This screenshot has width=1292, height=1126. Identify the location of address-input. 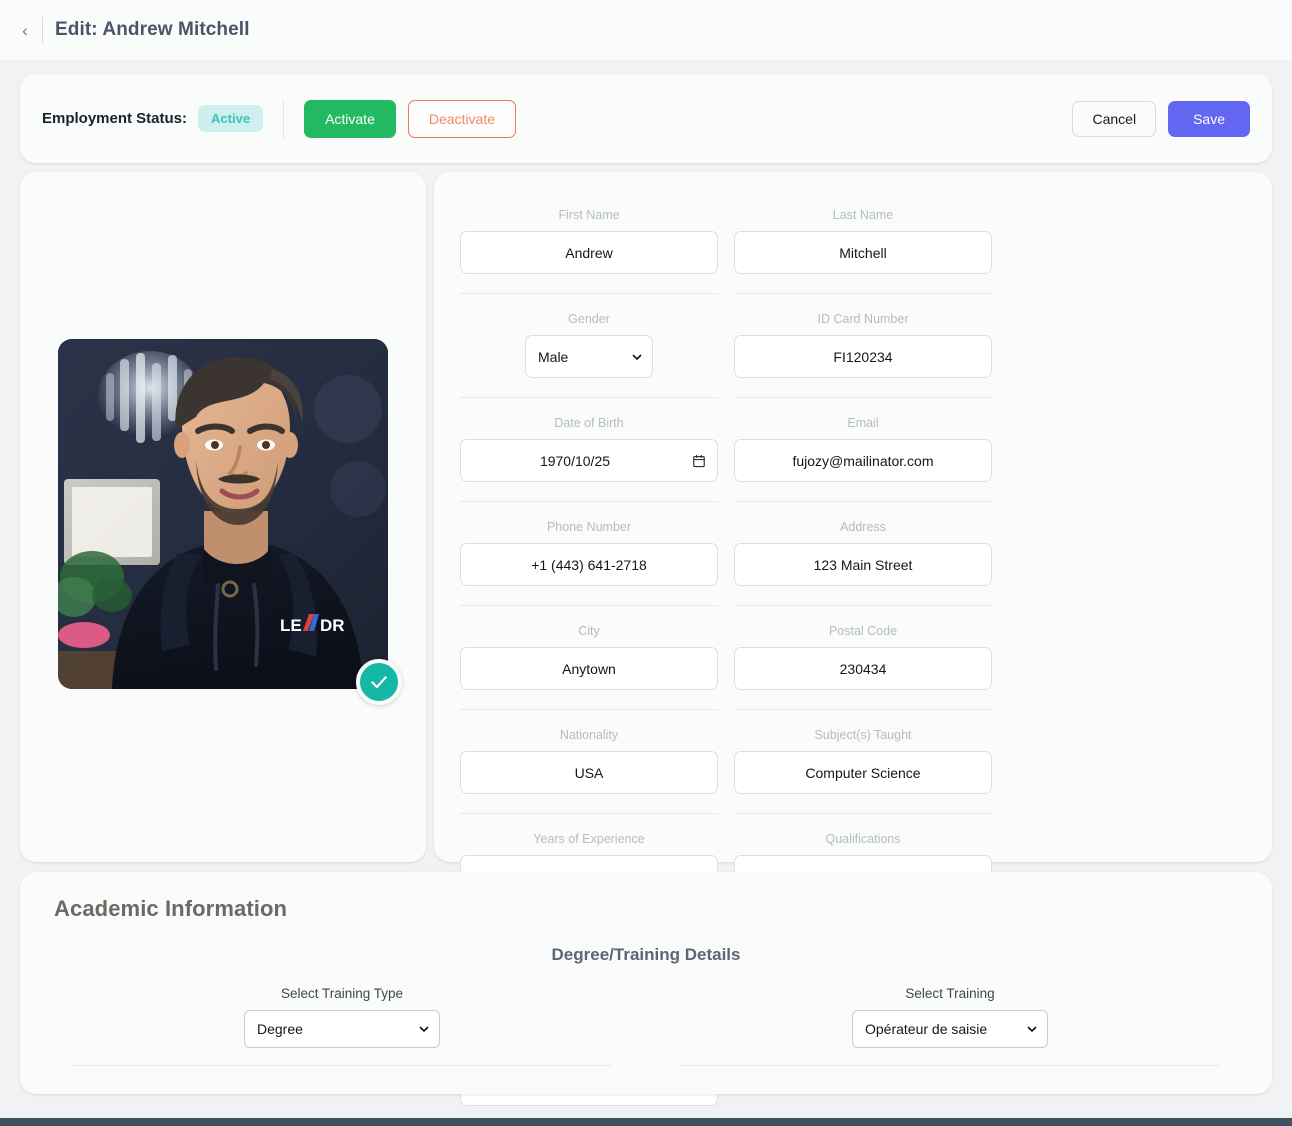
(863, 564).